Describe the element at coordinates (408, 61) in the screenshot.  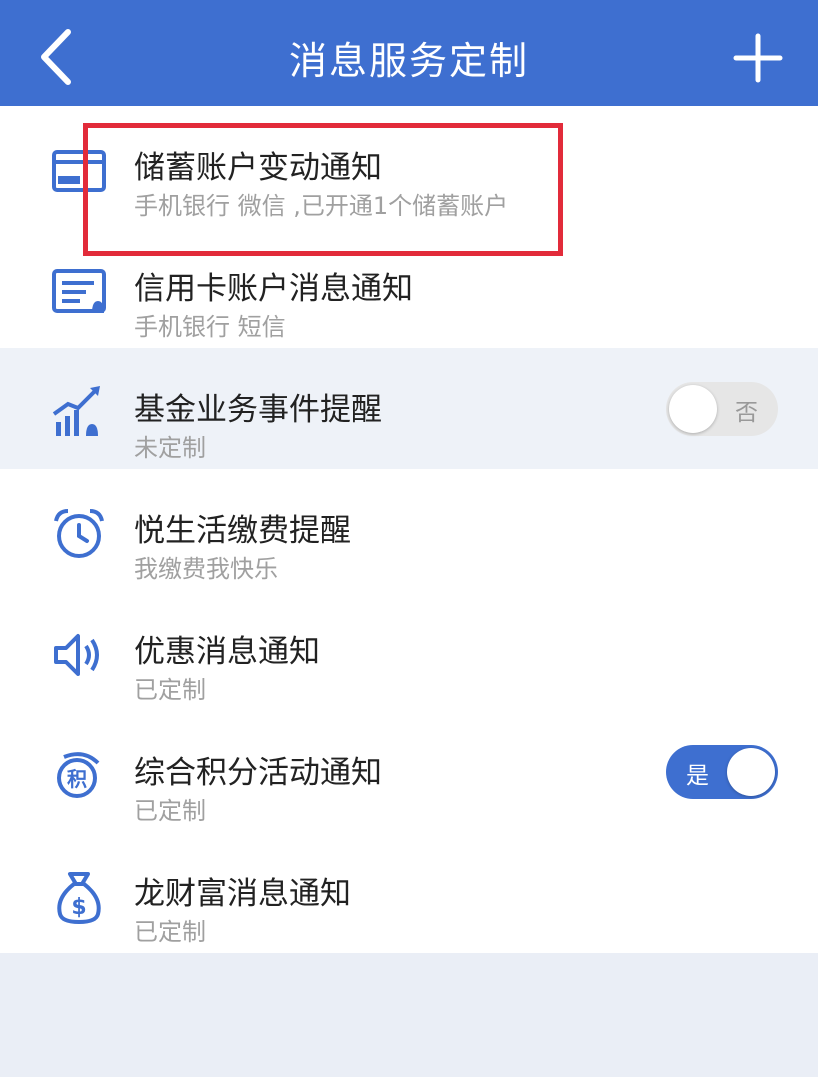
I see `page-title: 消息服务定制` at that location.